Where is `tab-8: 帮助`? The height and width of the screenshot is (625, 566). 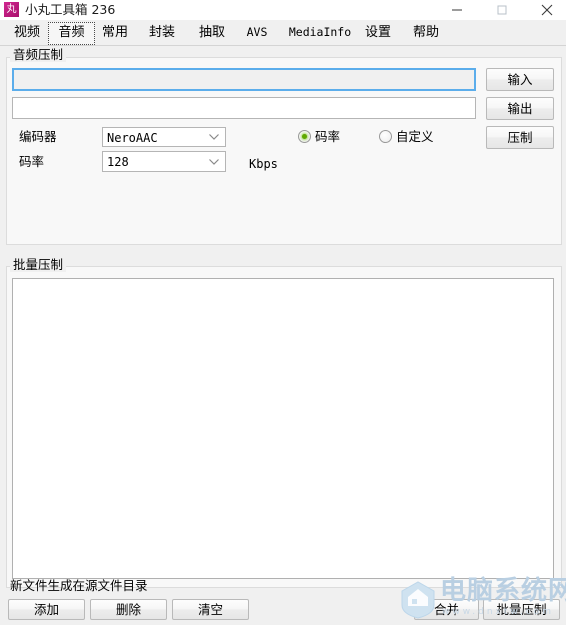 tab-8: 帮助 is located at coordinates (426, 32).